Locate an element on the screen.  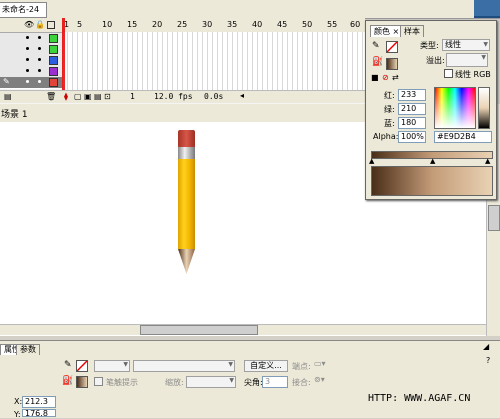
overflow-dropdown is located at coordinates (467, 60).